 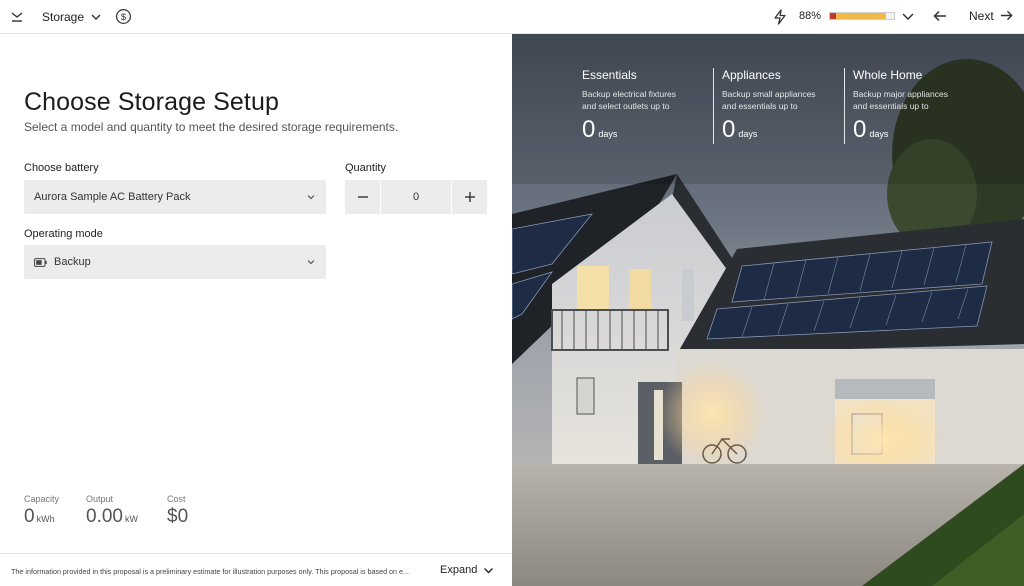 What do you see at coordinates (104, 516) in the screenshot?
I see `output-value: 0.00` at bounding box center [104, 516].